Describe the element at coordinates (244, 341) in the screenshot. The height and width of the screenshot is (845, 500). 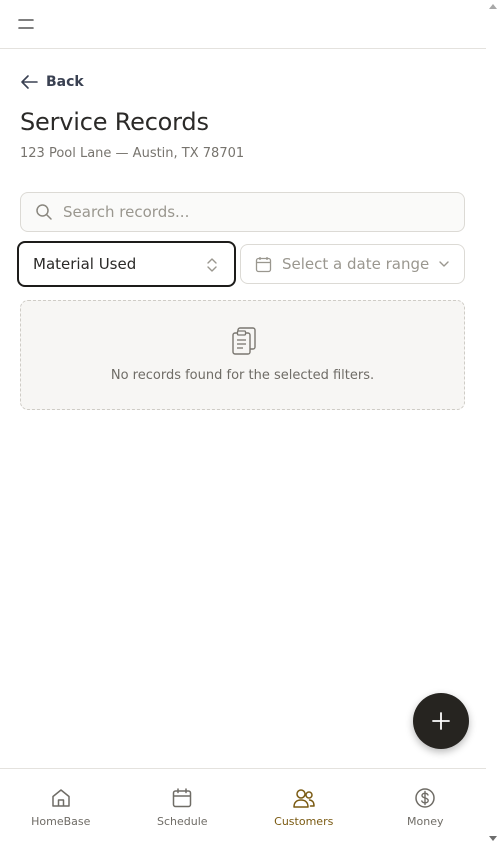
I see `clipboard-icon` at that location.